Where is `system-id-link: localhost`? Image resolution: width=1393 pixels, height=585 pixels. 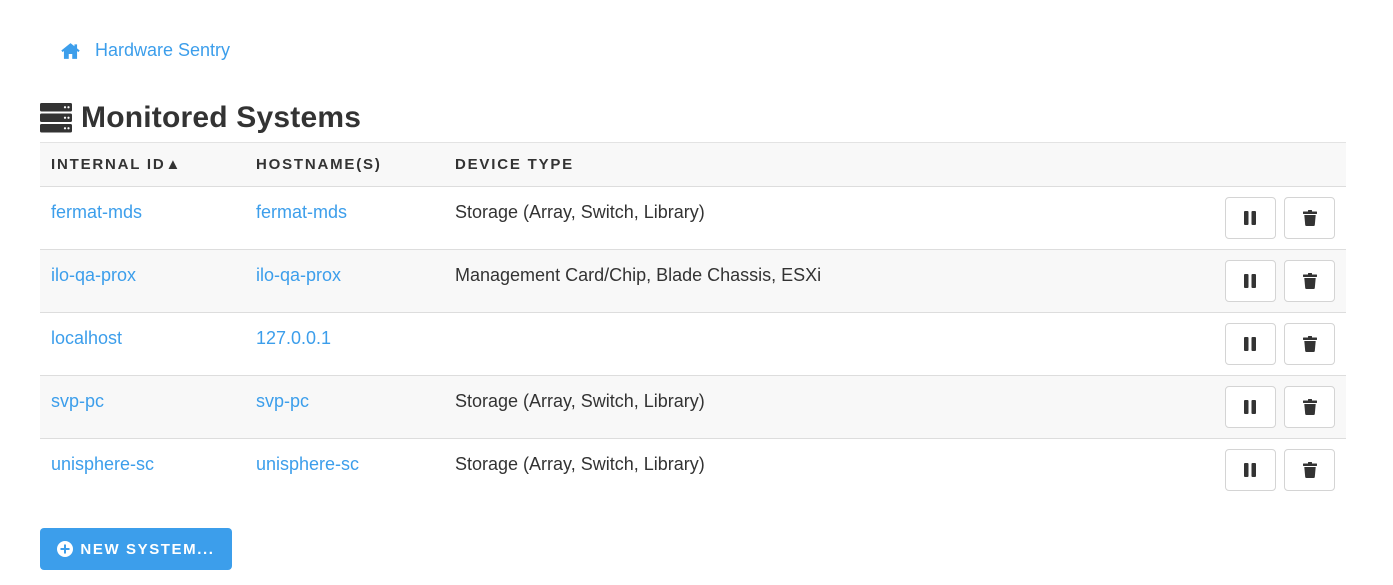
system-id-link: localhost is located at coordinates (86, 338).